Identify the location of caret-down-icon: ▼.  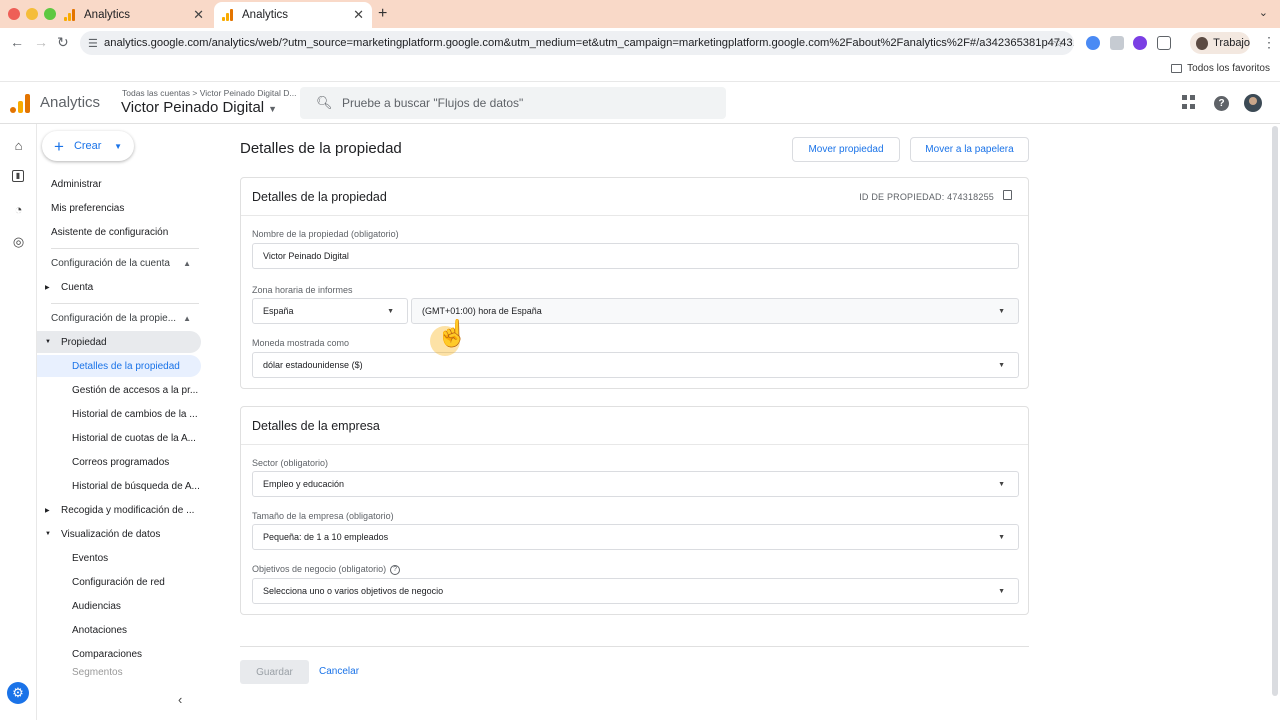
(273, 109).